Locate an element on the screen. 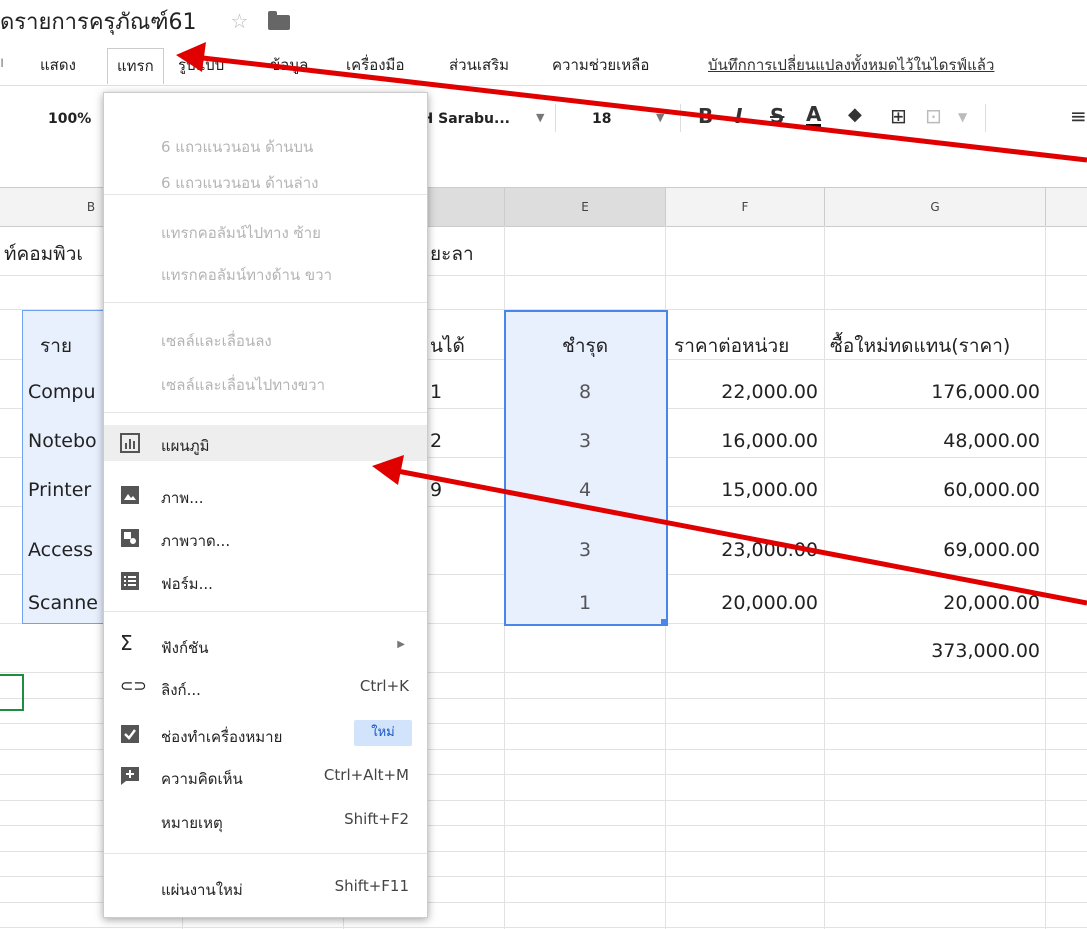 The image size is (1087, 929). cell-broken: 1 is located at coordinates (585, 603).